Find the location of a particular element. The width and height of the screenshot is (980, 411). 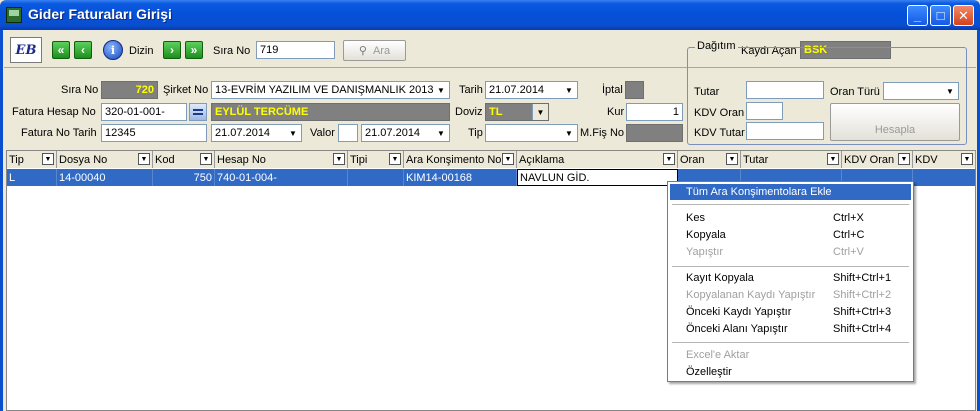

dagitim-tutar-label: Tutar is located at coordinates (707, 92).